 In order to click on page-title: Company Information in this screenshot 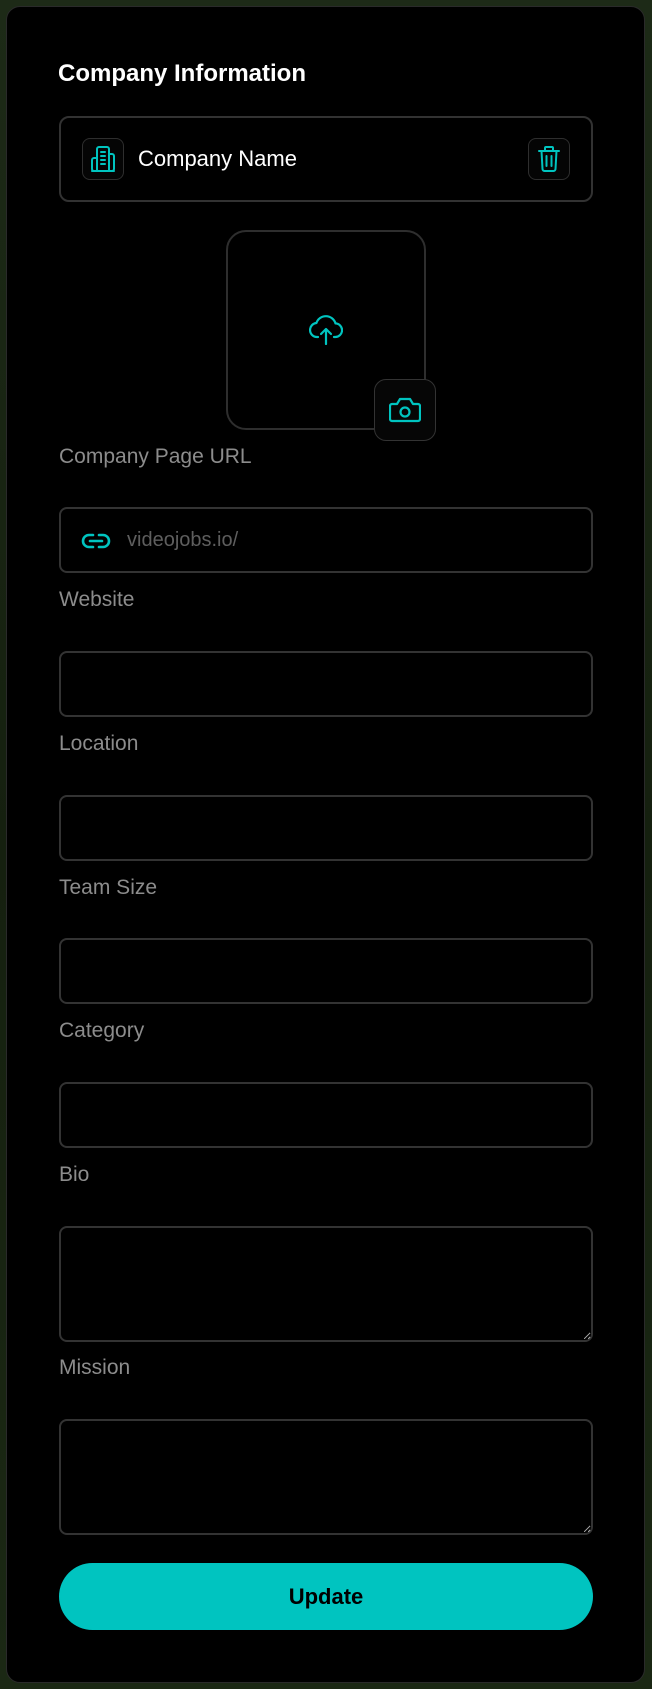, I will do `click(182, 73)`.